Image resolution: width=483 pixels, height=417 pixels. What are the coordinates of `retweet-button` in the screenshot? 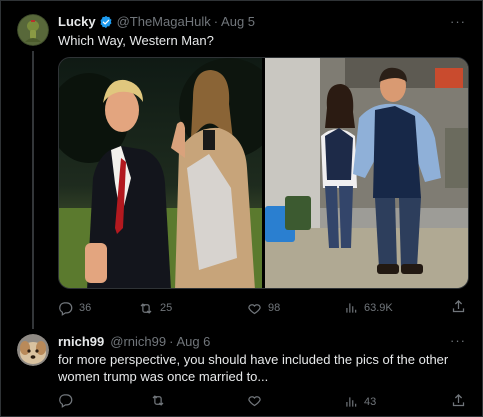 It's located at (161, 400).